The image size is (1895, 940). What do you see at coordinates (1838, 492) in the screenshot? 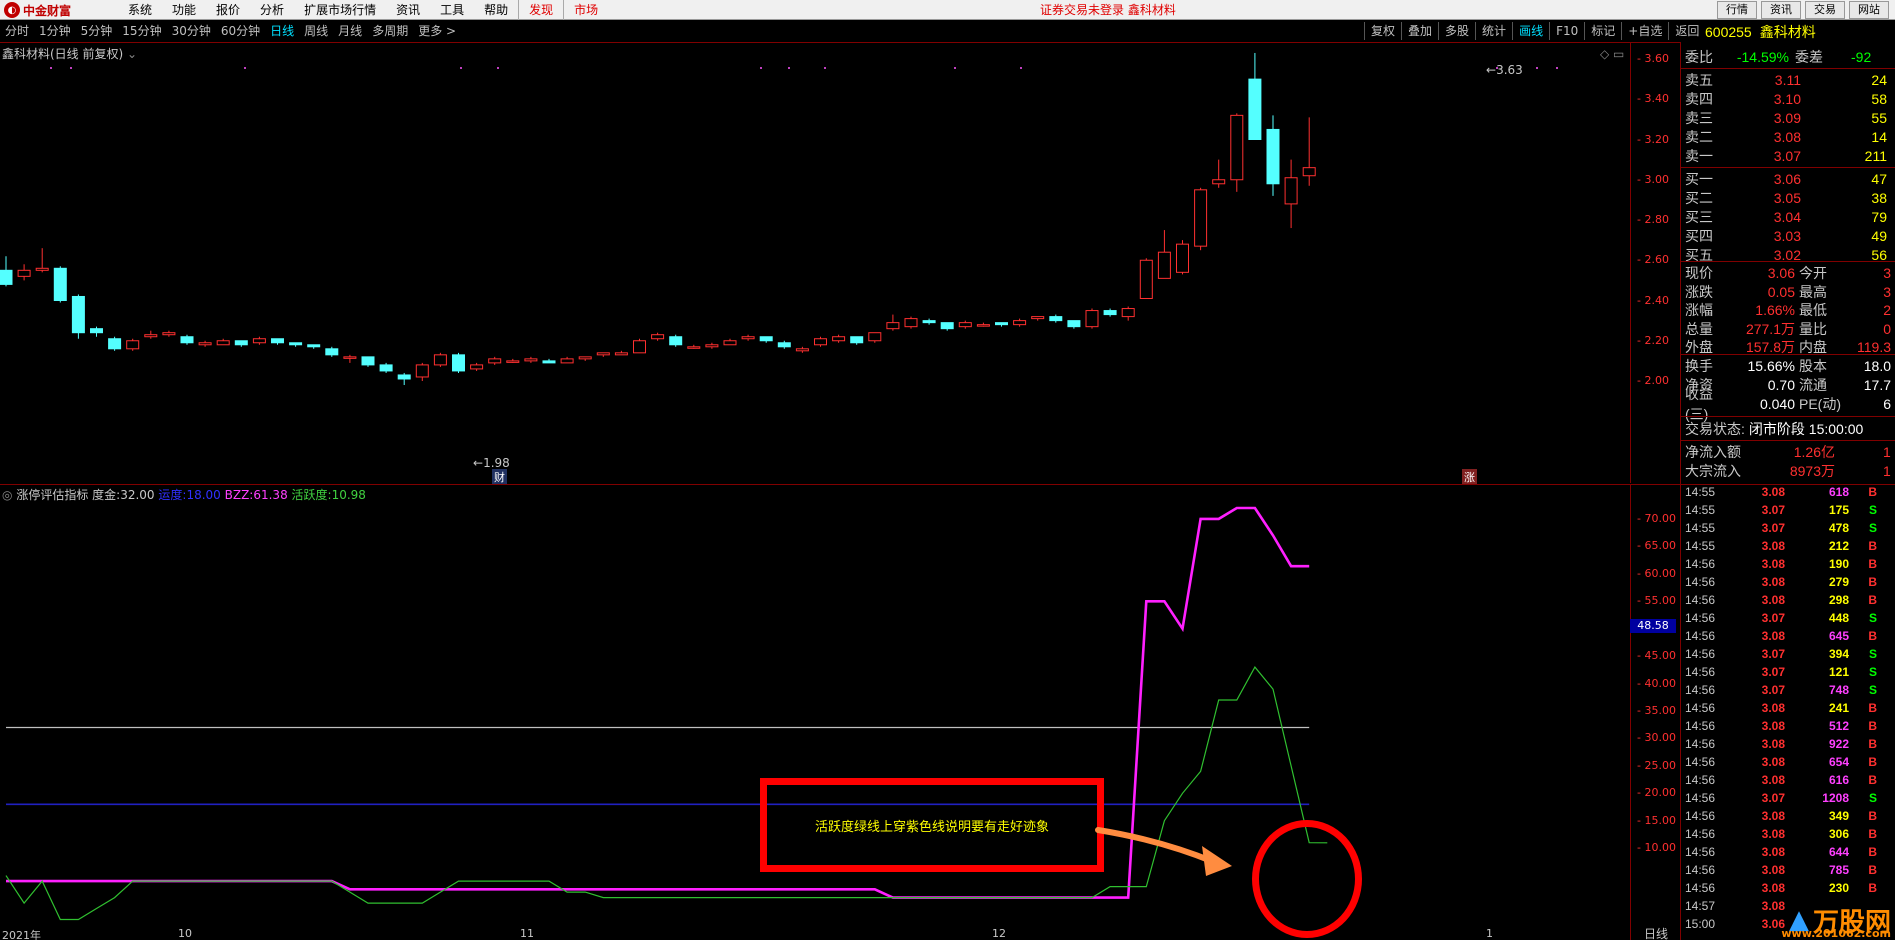
I see `tick-volume: 618` at bounding box center [1838, 492].